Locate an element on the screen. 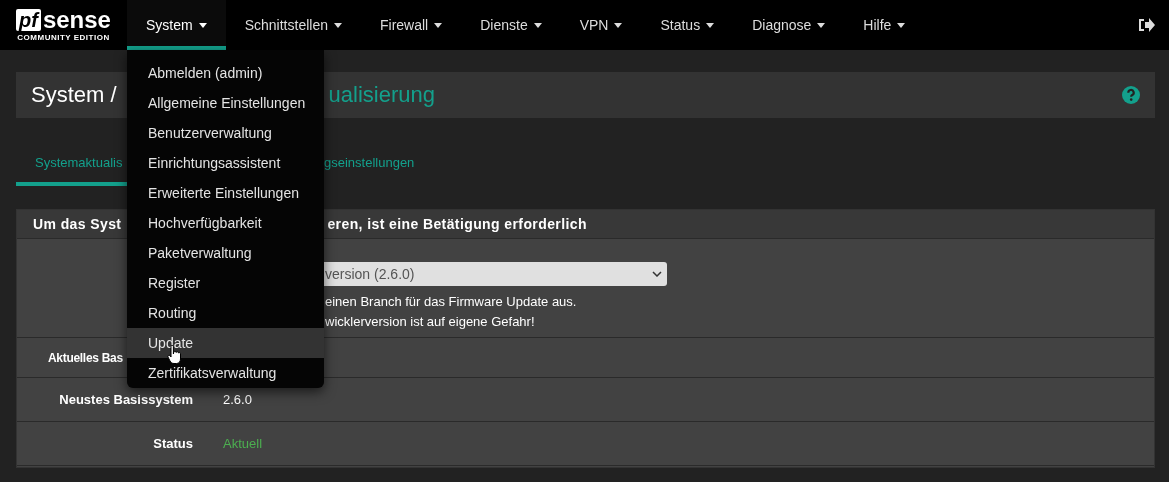 Image resolution: width=1169 pixels, height=482 pixels. help-text: wicklerversion ist auf eigene Gefahr! is located at coordinates (430, 322).